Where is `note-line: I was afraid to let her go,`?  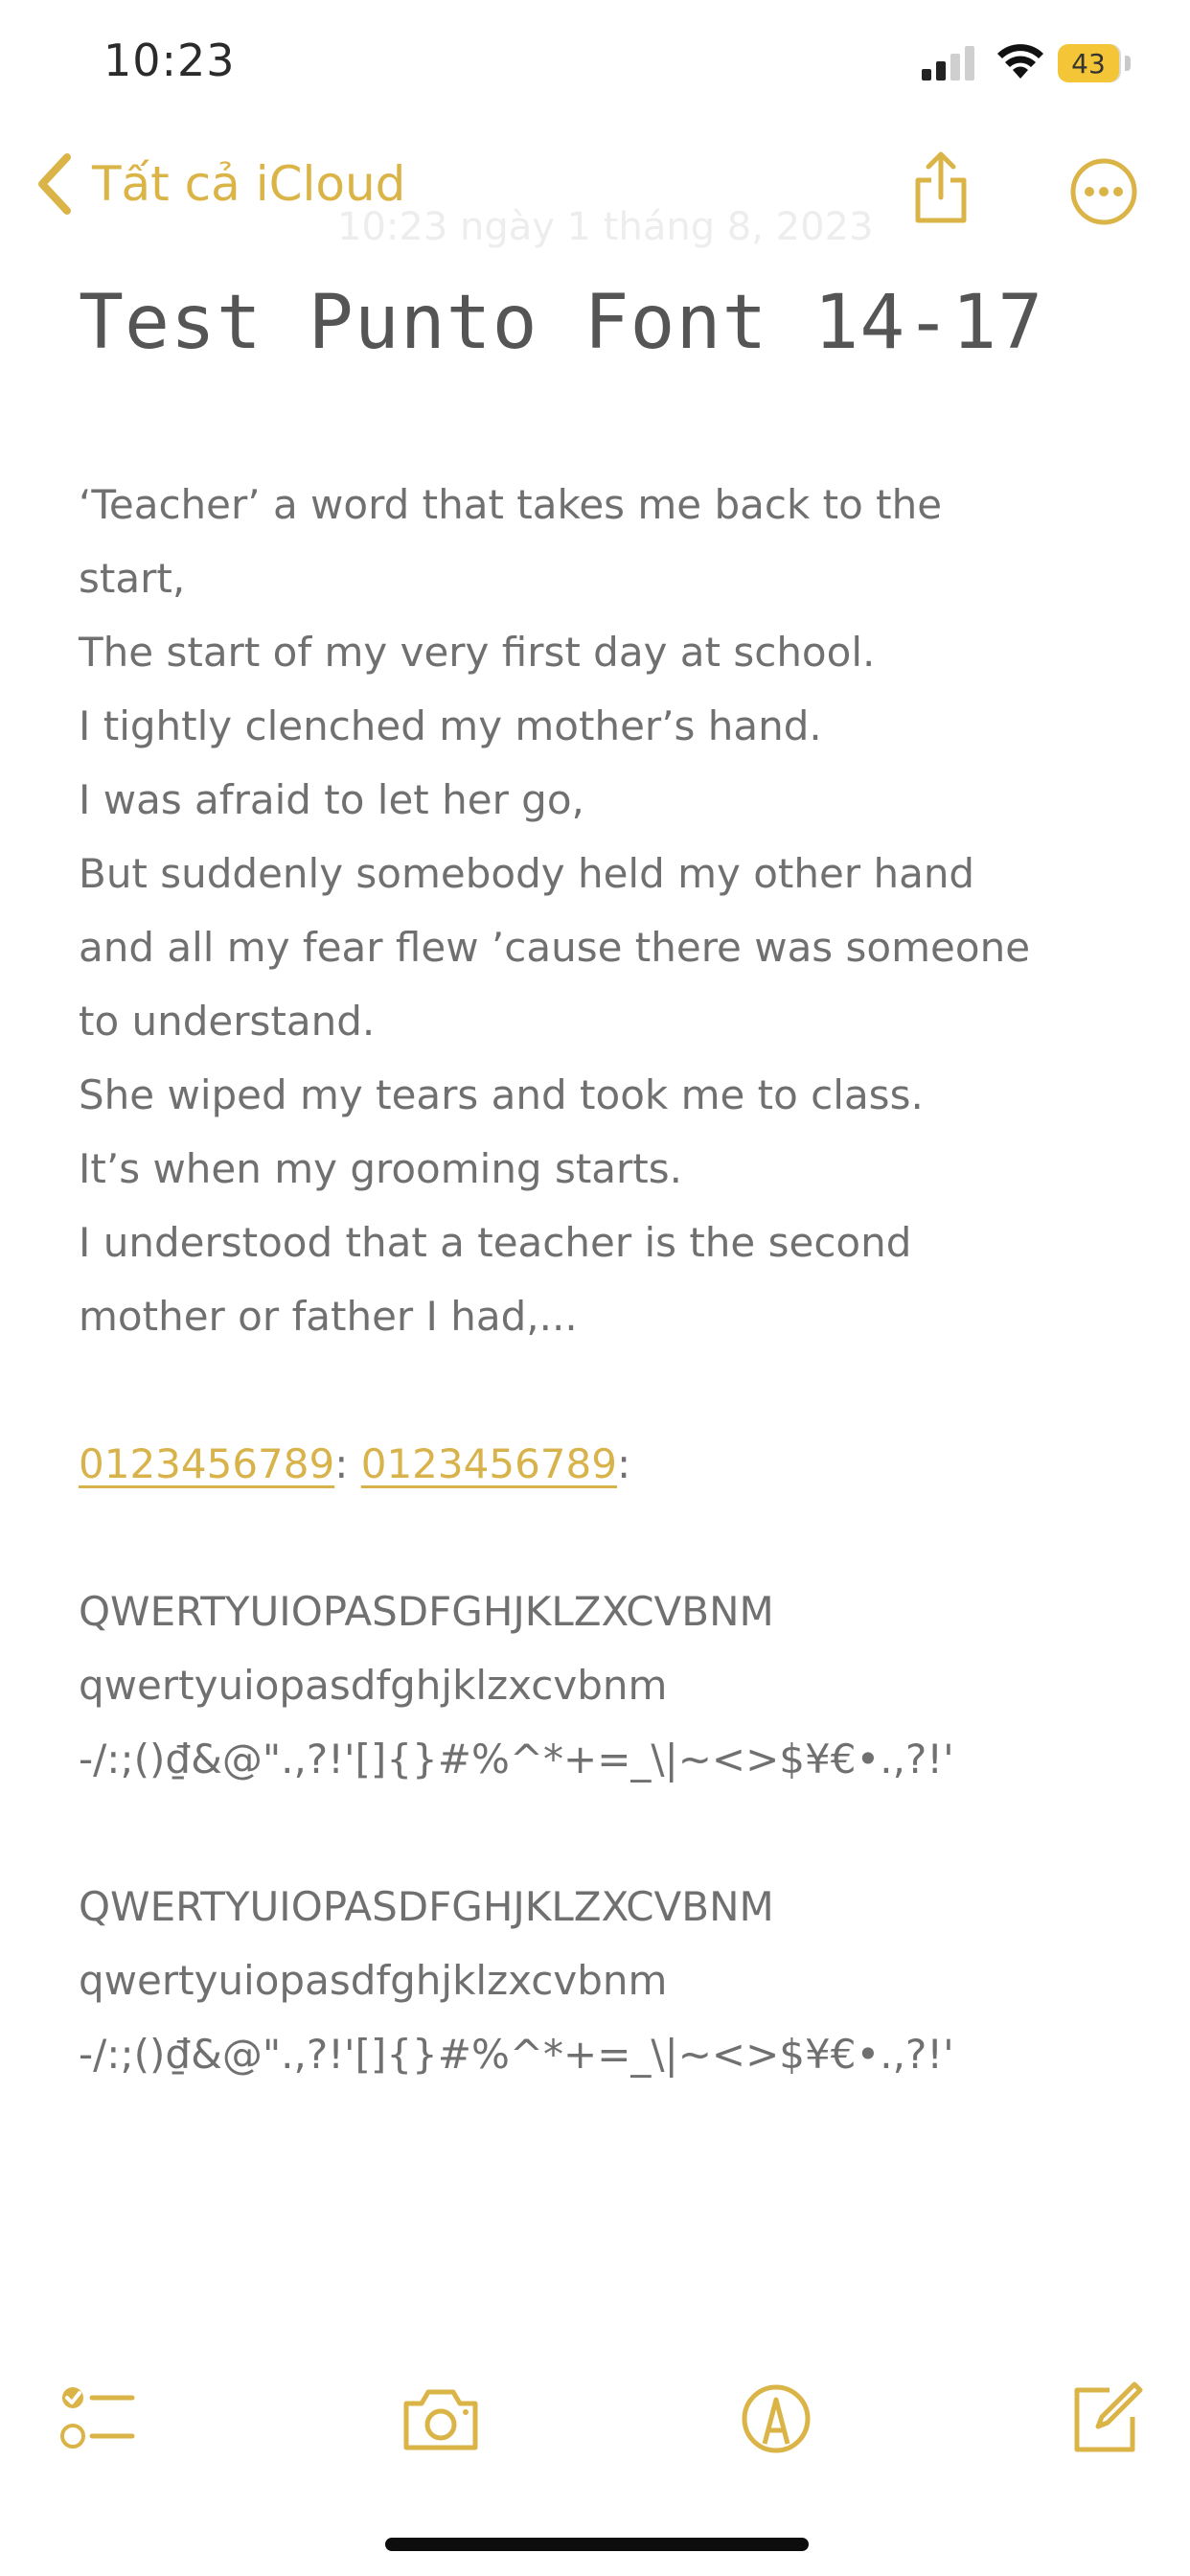 note-line: I was afraid to let her go, is located at coordinates (332, 799).